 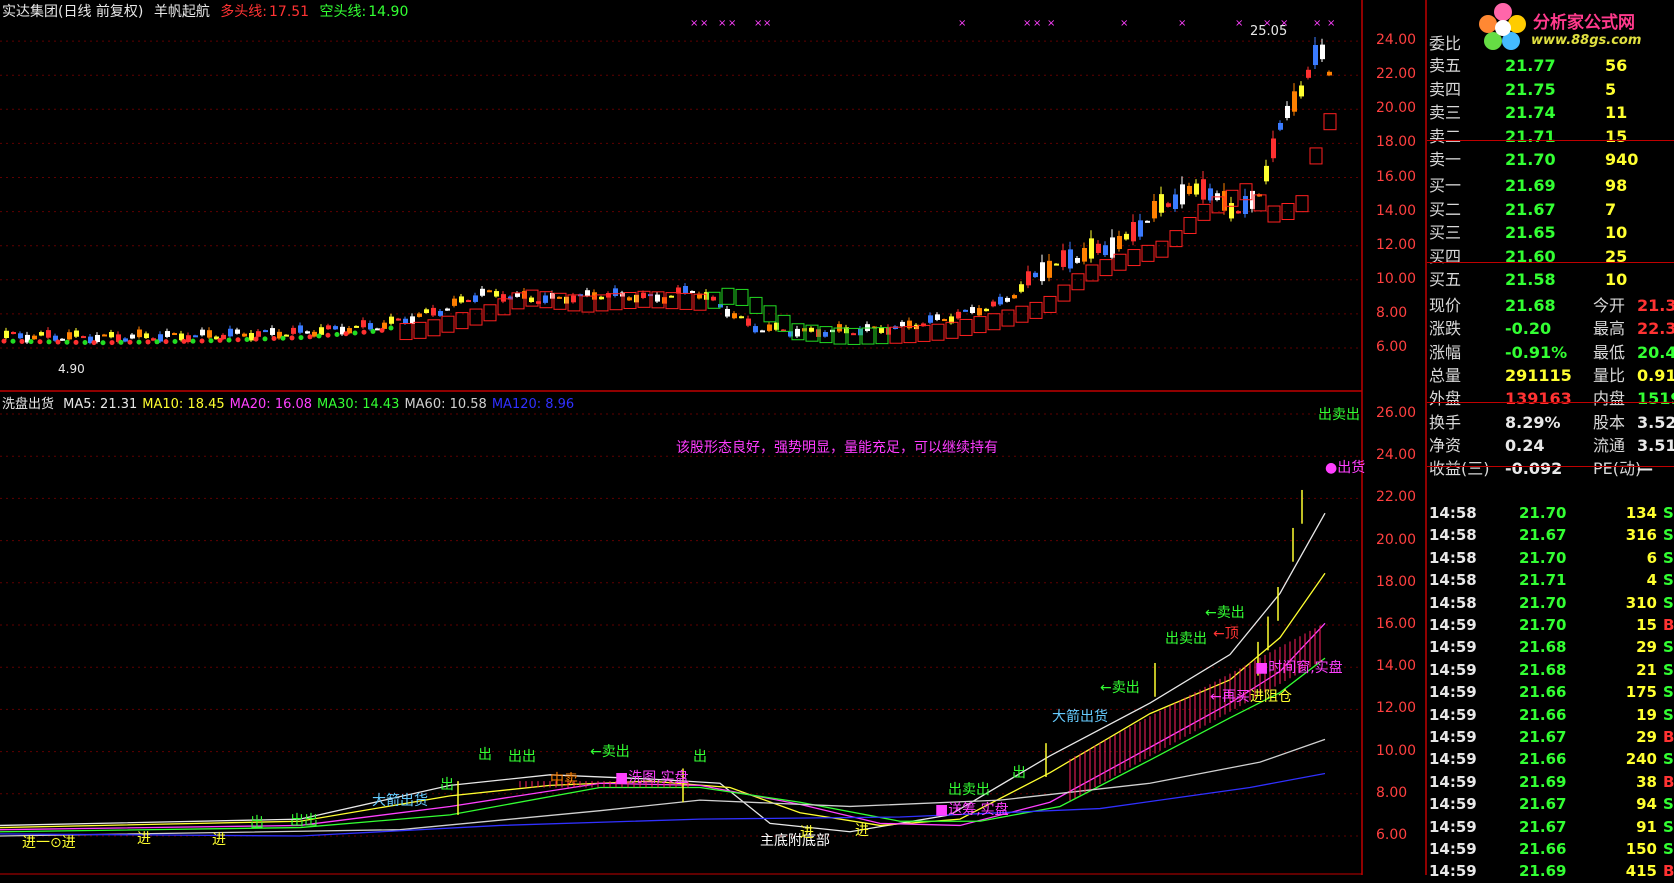 I want to click on main-axis-tick: 10.00, so click(x=1396, y=278).